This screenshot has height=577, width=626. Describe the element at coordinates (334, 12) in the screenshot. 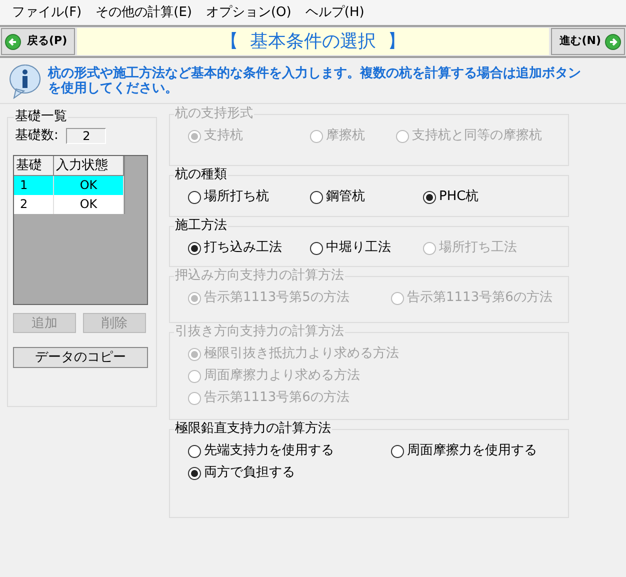

I see `menu-item: ヘルプ(H)` at that location.